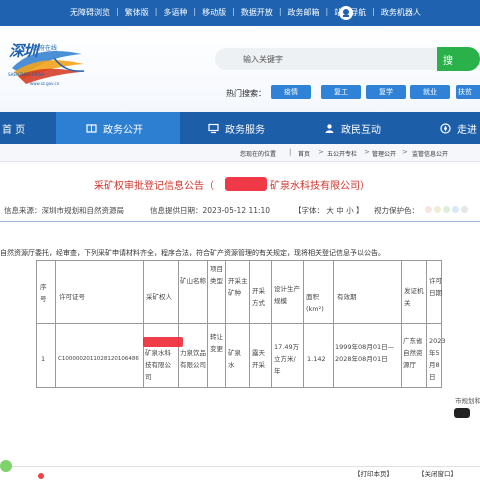  I want to click on header-issuer: 发证机关, so click(414, 297).